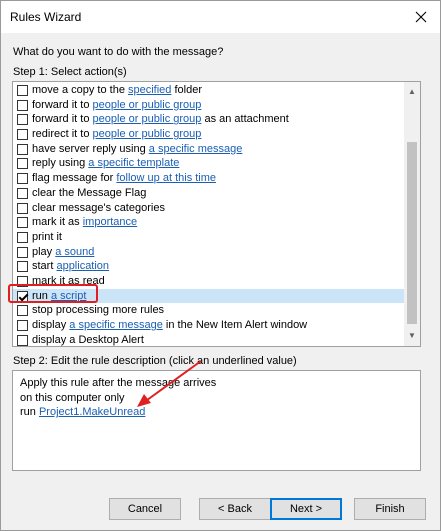 The image size is (441, 531). Describe the element at coordinates (118, 52) in the screenshot. I see `question-label: What do you want to do with the message?` at that location.